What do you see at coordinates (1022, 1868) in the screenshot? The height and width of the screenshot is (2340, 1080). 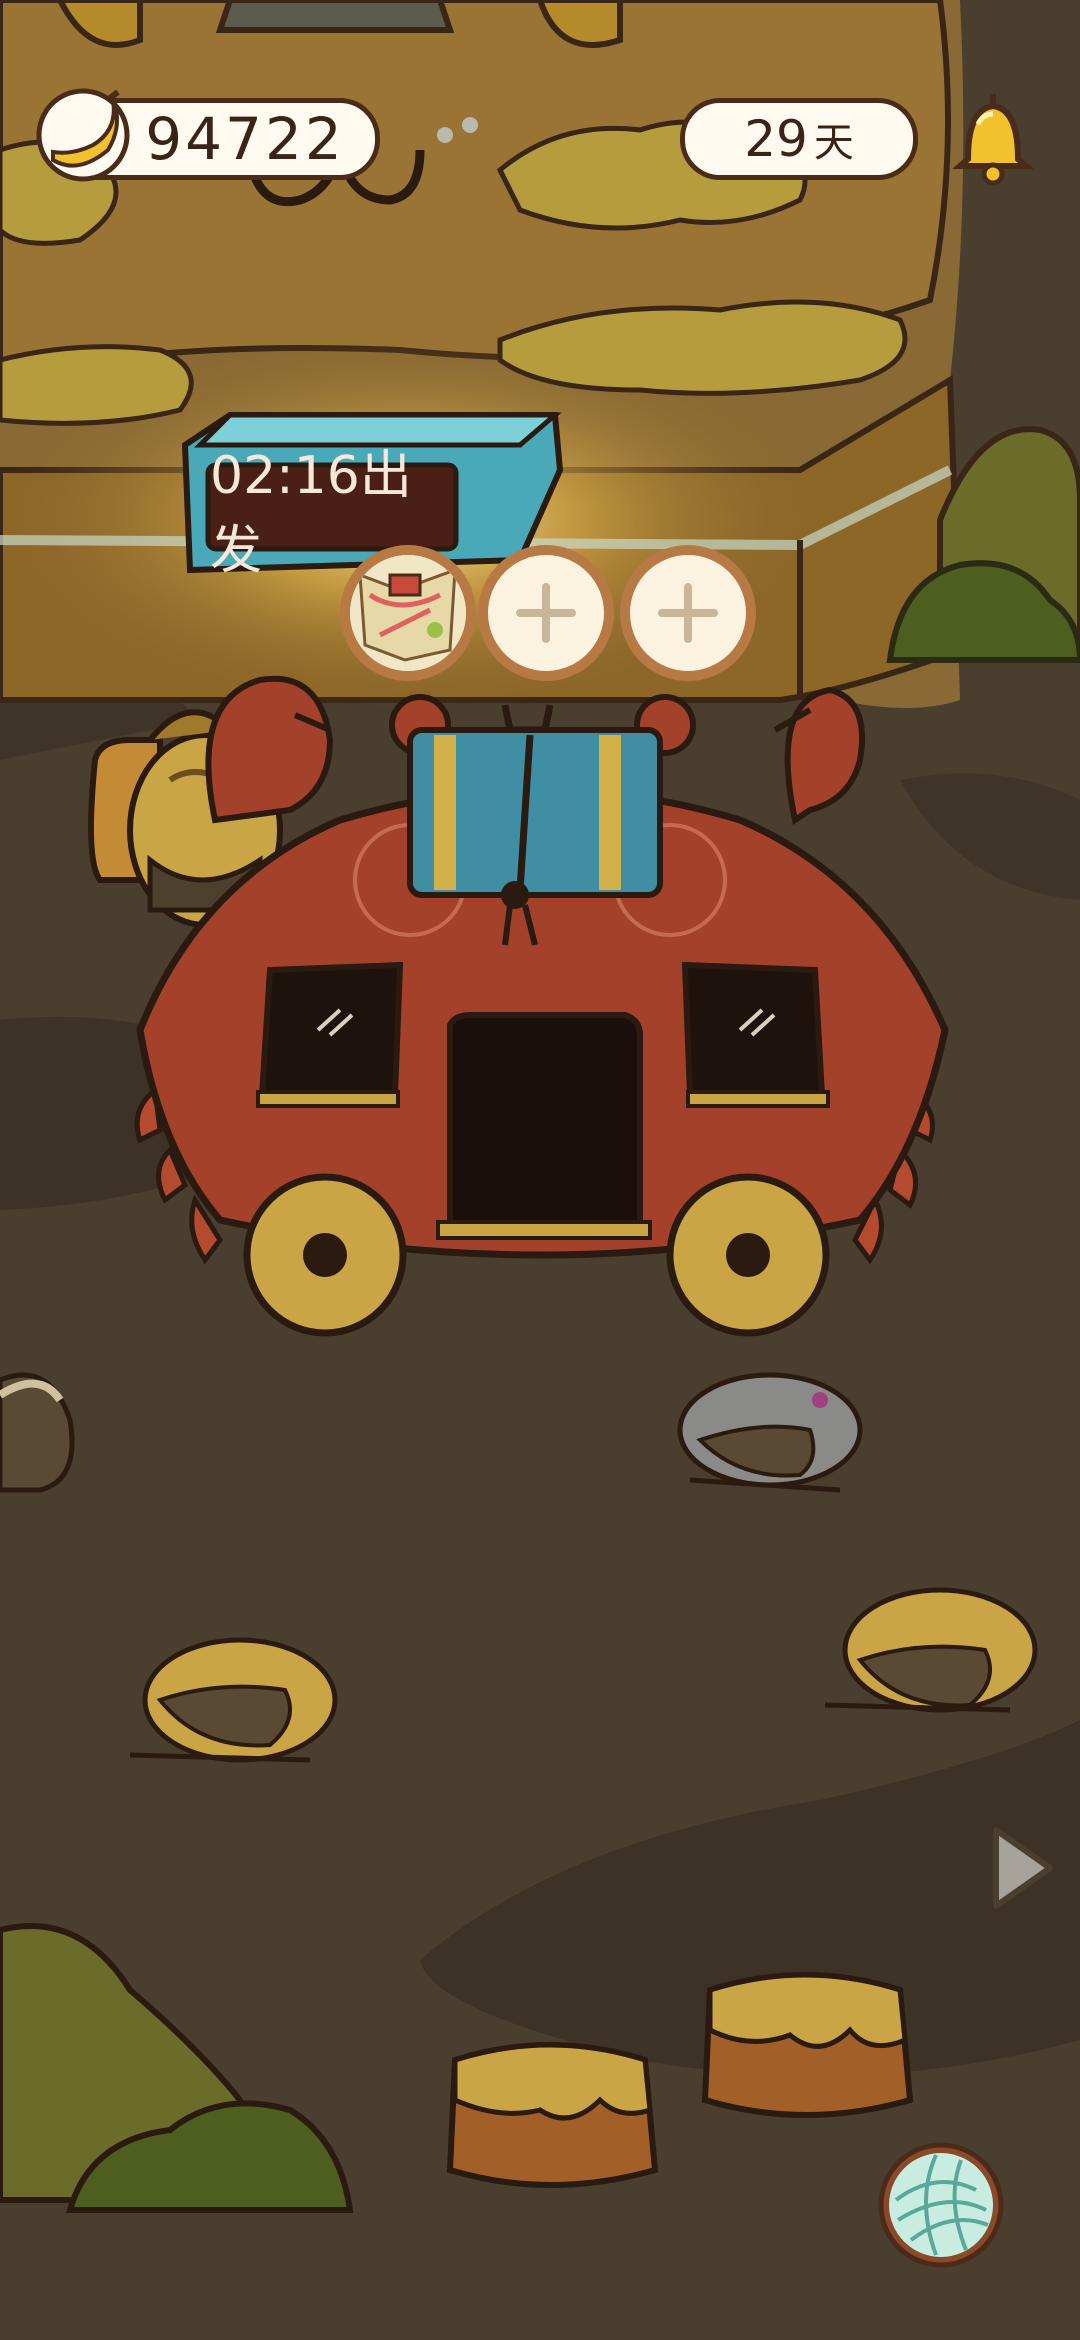 I see `play-arrow-icon` at bounding box center [1022, 1868].